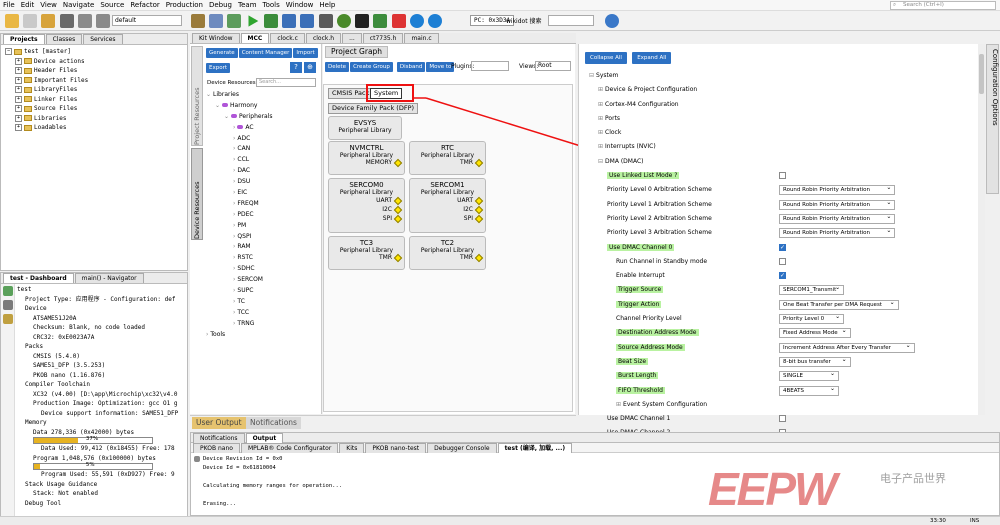 The height and width of the screenshot is (525, 1000). Describe the element at coordinates (94, 90) in the screenshot. I see `project-tree-item: + LibraryFiles` at that location.